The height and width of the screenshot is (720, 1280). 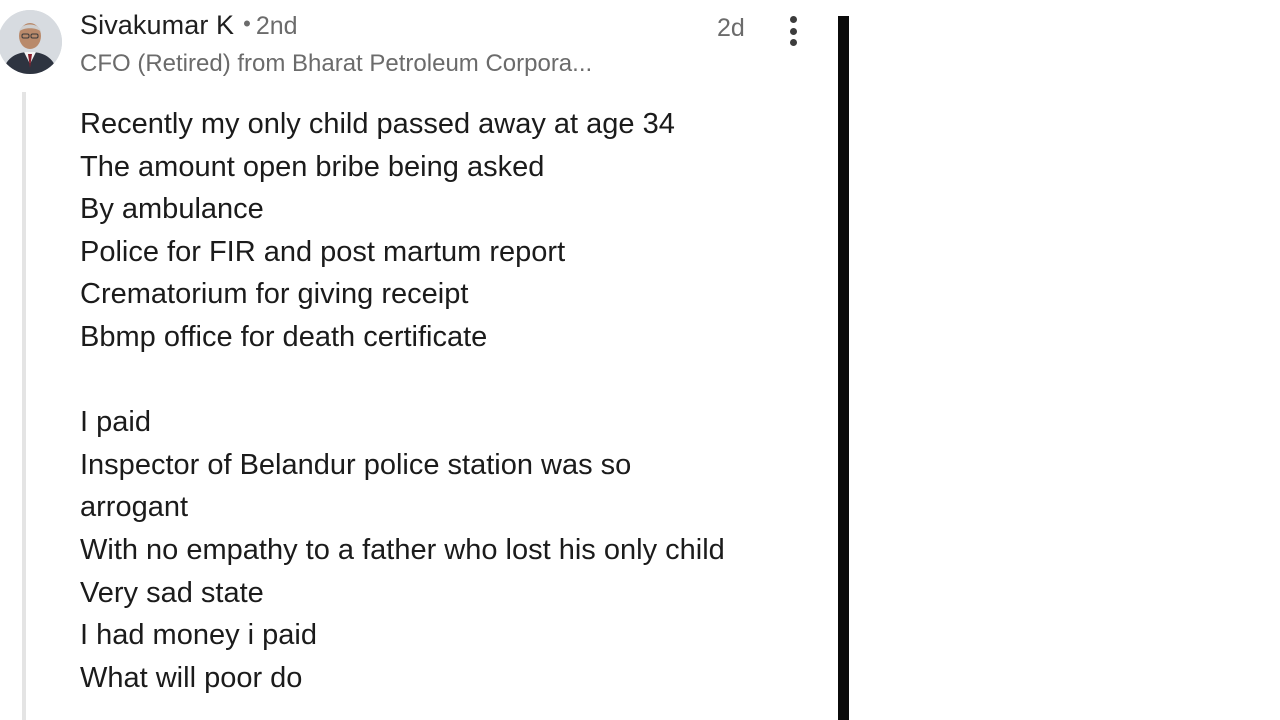 What do you see at coordinates (134, 507) in the screenshot?
I see `comment-line: arrogant` at bounding box center [134, 507].